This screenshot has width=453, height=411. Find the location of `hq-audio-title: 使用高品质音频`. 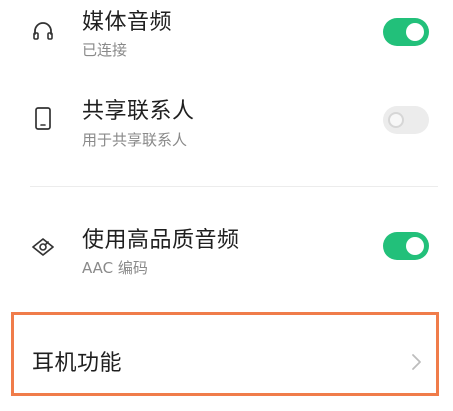

hq-audio-title: 使用高品质音频 is located at coordinates (161, 240).